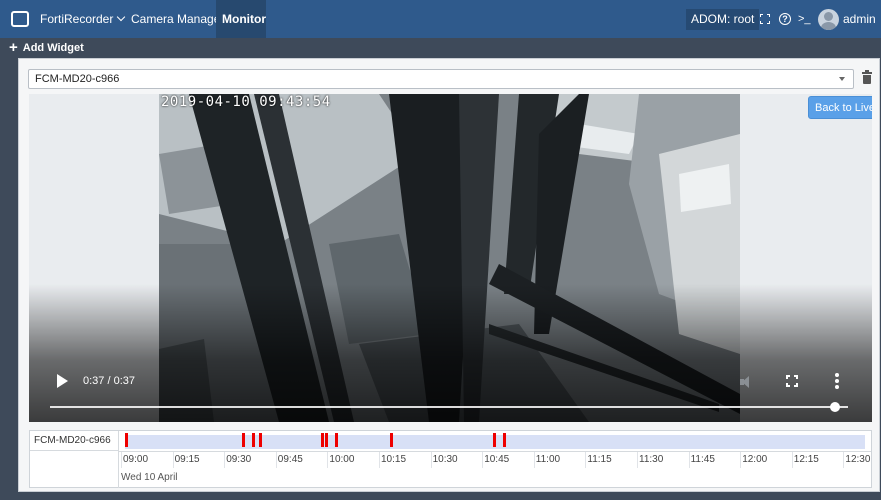 Image resolution: width=881 pixels, height=500 pixels. What do you see at coordinates (785, 19) in the screenshot?
I see `help-icon: ?` at bounding box center [785, 19].